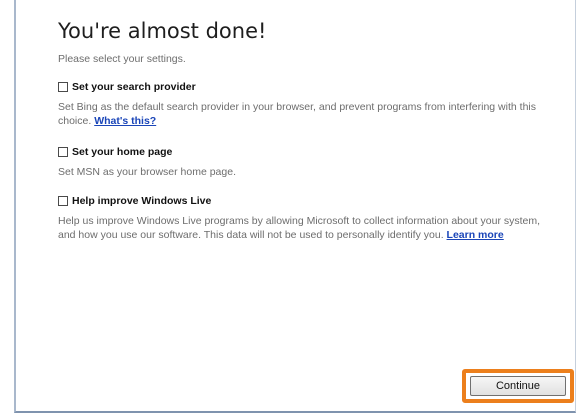  I want to click on continue-button: Continue, so click(518, 386).